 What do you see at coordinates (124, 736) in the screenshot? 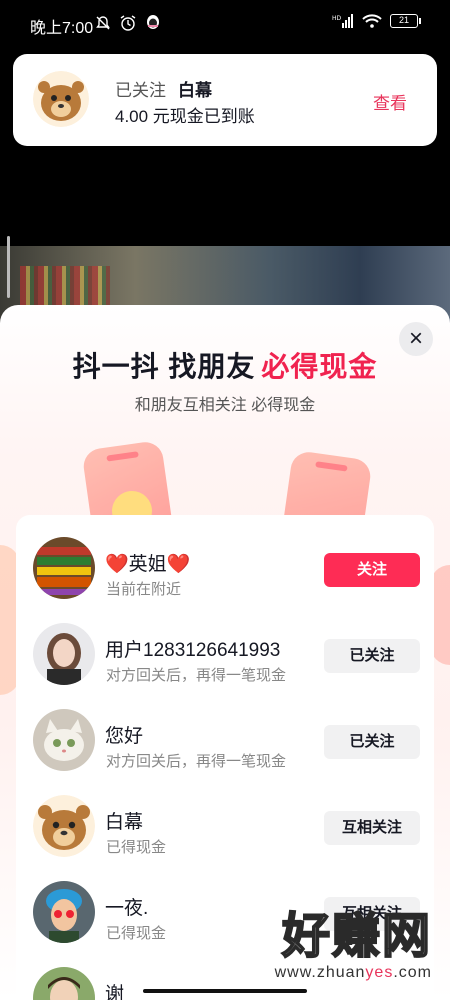
I see `friend-name: 您好` at bounding box center [124, 736].